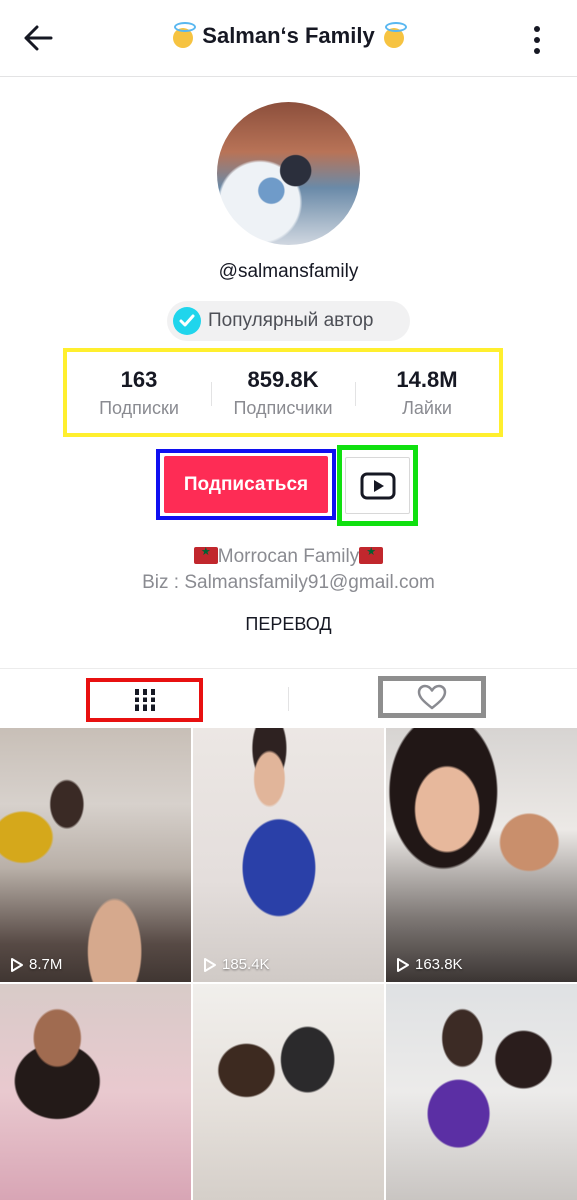 The width and height of the screenshot is (577, 1200). I want to click on stat-followers: 859.8K Подписчики, so click(283, 392).